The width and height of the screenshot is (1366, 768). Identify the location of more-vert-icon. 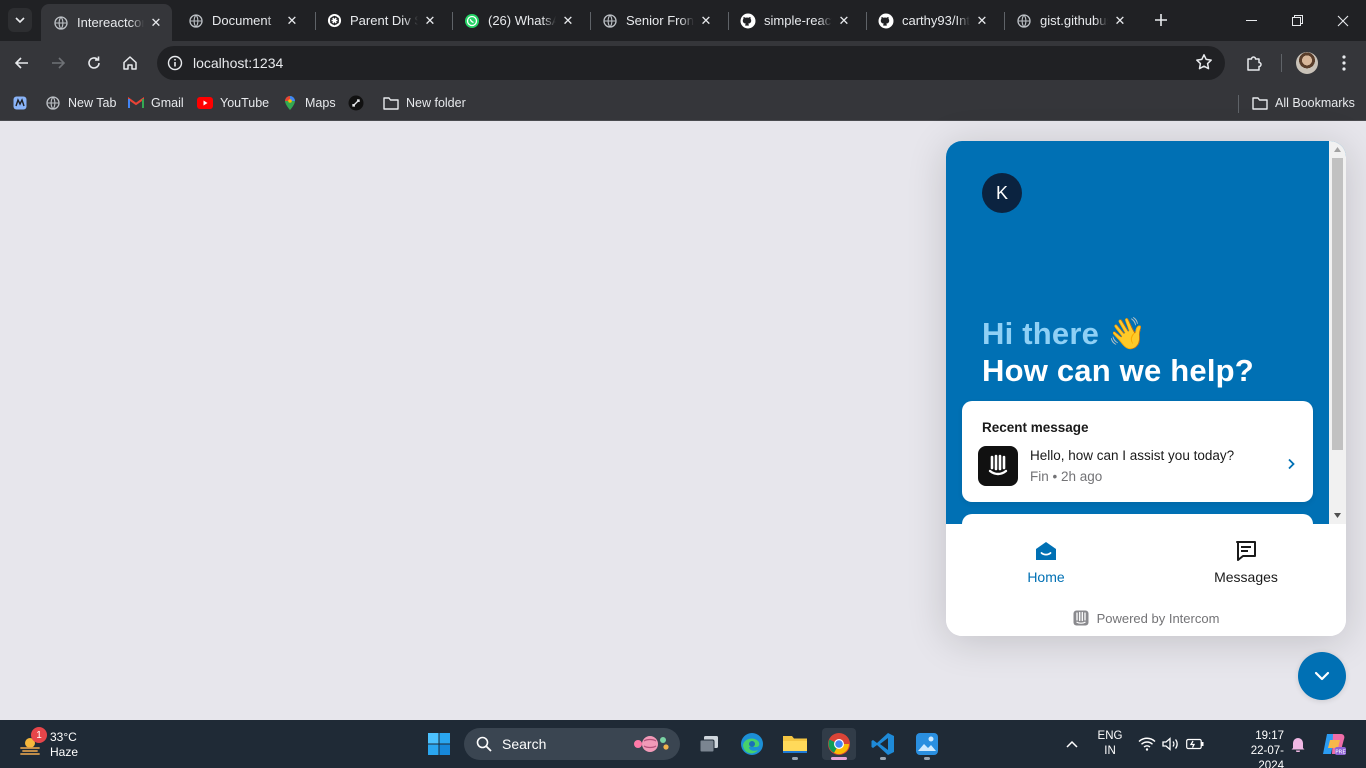
(1344, 63).